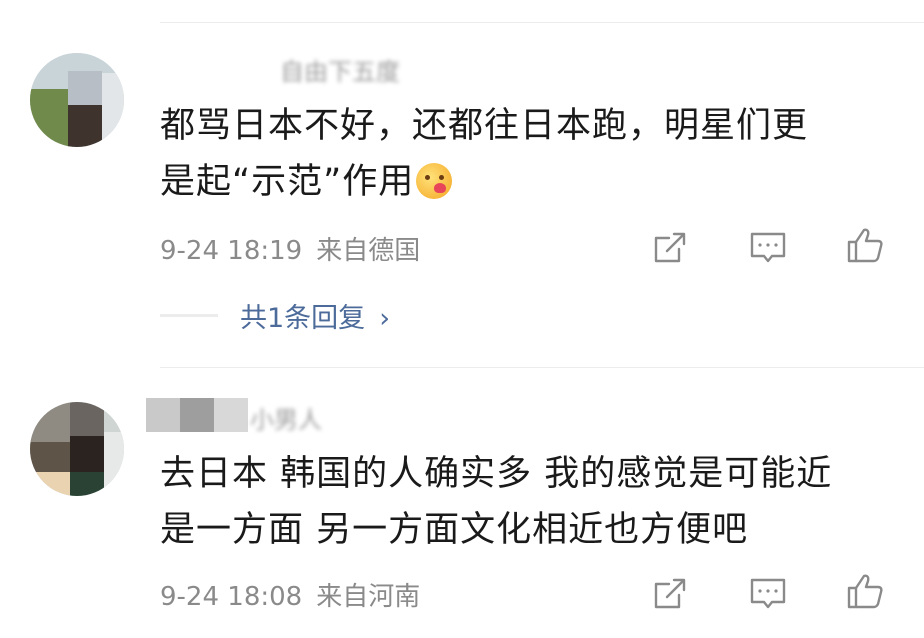 This screenshot has height=638, width=924. I want to click on comment-meta: 9-24 18:19 来自德国, so click(290, 248).